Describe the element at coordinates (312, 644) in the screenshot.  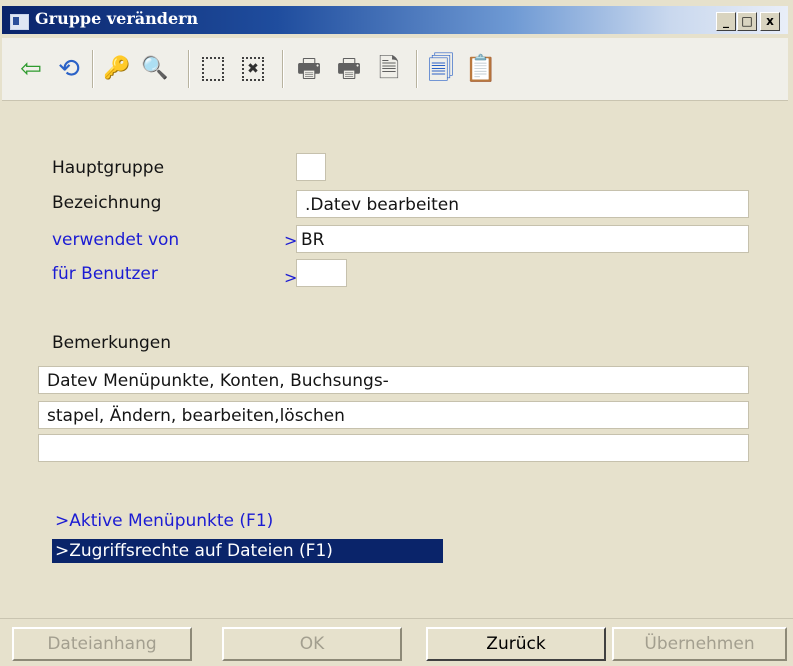
I see `ok-button: OK` at that location.